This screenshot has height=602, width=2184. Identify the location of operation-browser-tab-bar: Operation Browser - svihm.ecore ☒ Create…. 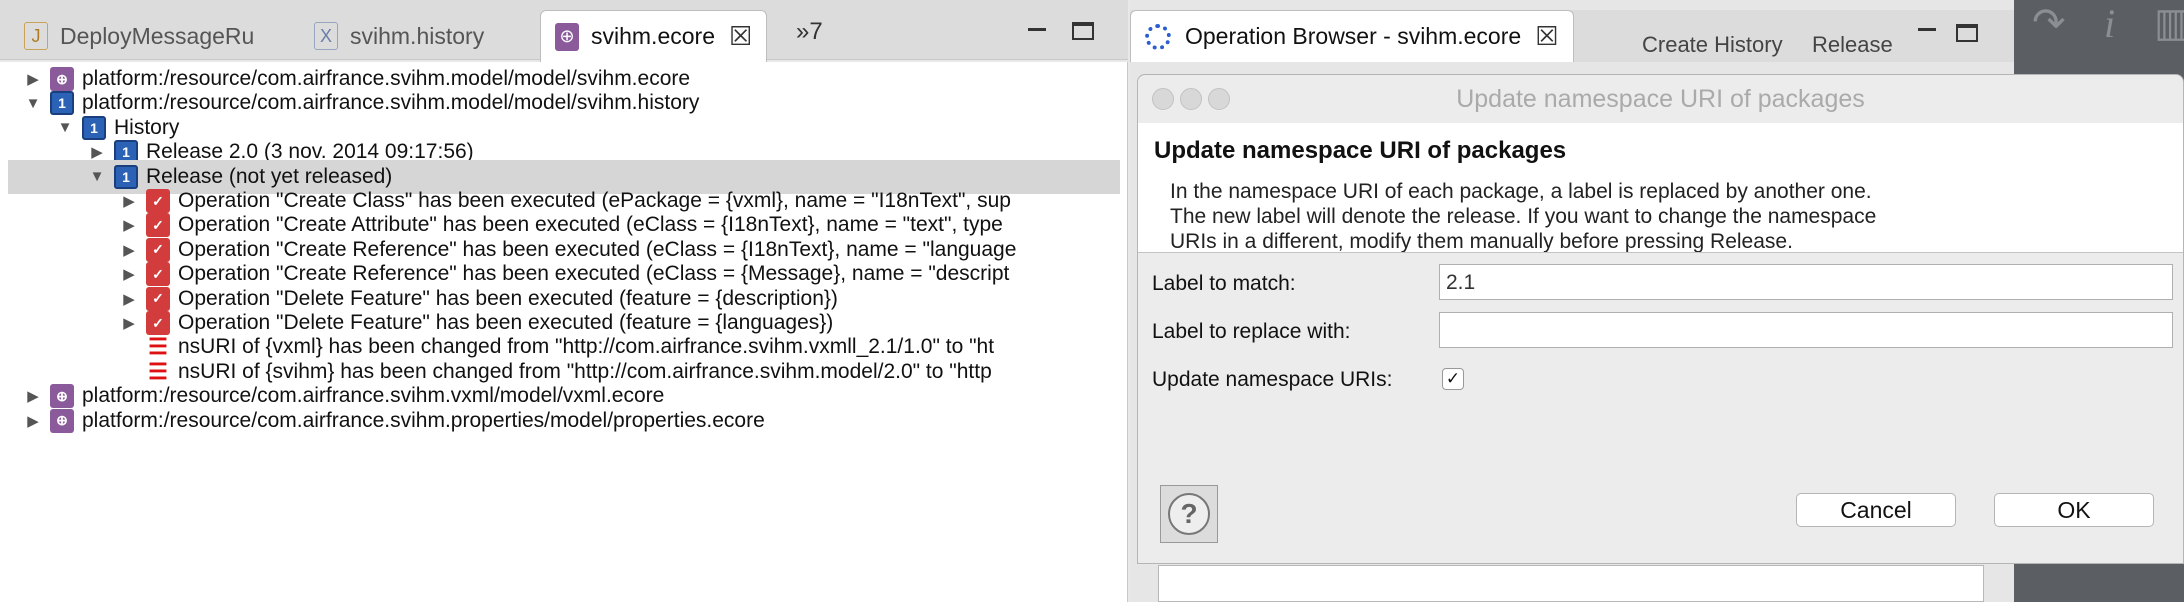
(1572, 36).